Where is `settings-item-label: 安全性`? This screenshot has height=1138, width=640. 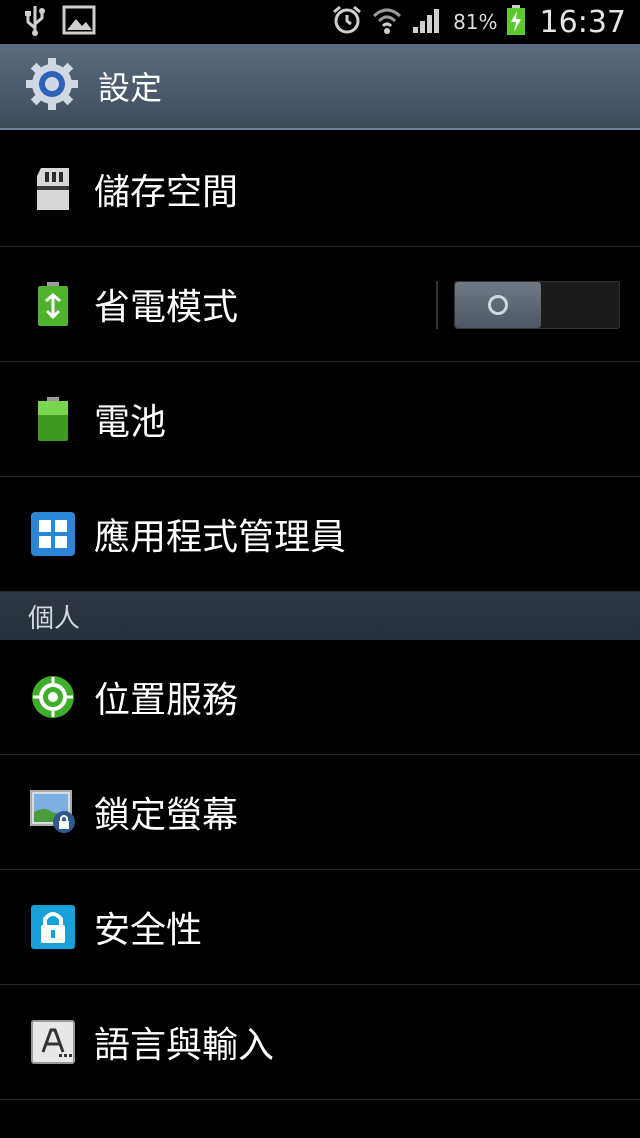
settings-item-label: 安全性 is located at coordinates (148, 930).